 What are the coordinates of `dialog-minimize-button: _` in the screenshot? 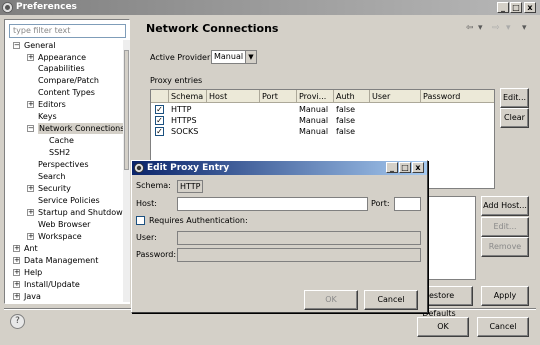 It's located at (392, 167).